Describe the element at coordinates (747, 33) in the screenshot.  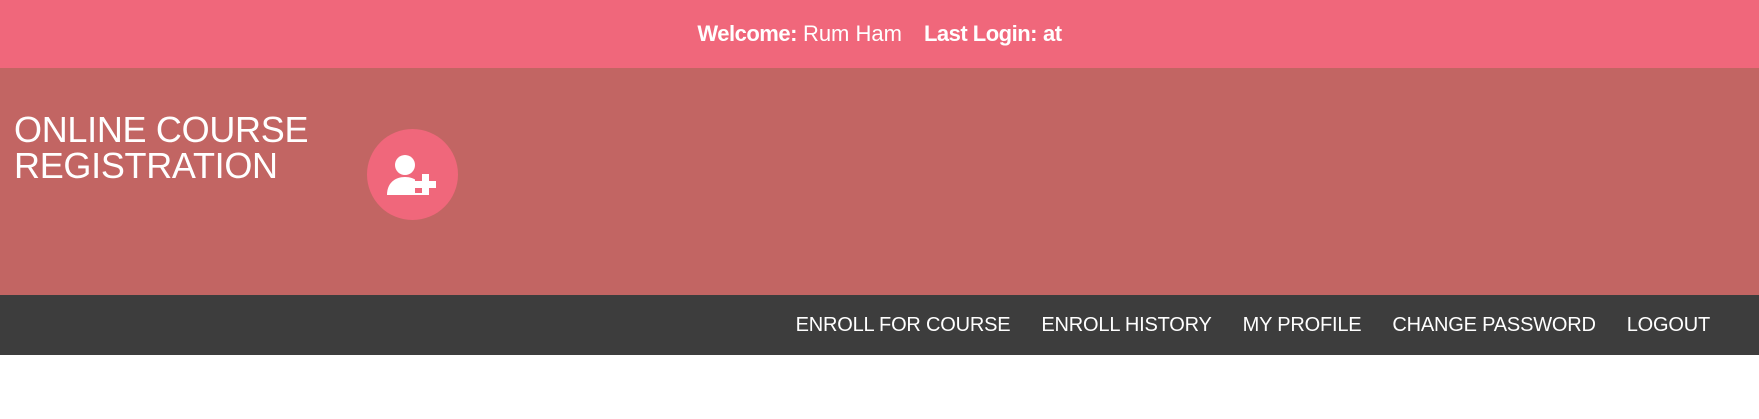
I see `welcome-label: Welcome:` at that location.